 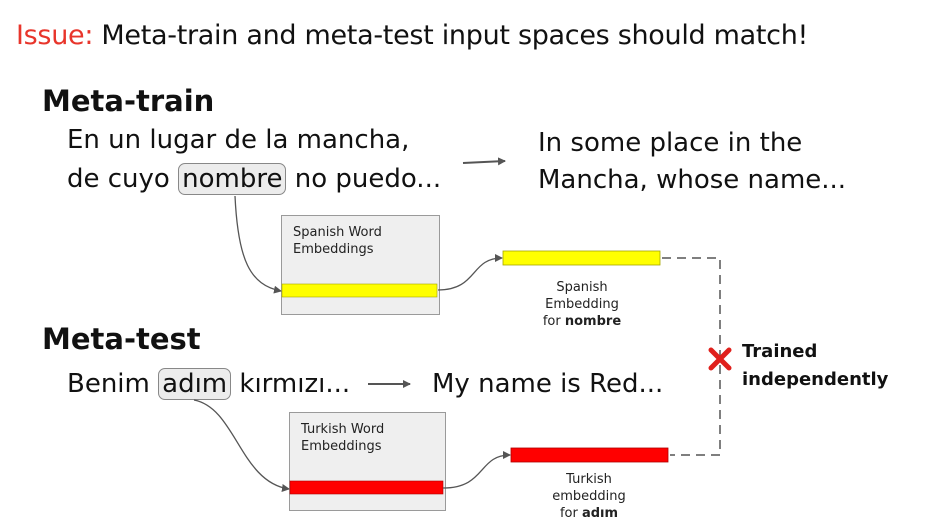 I want to click on spanish-embedding-vector, so click(x=581, y=258).